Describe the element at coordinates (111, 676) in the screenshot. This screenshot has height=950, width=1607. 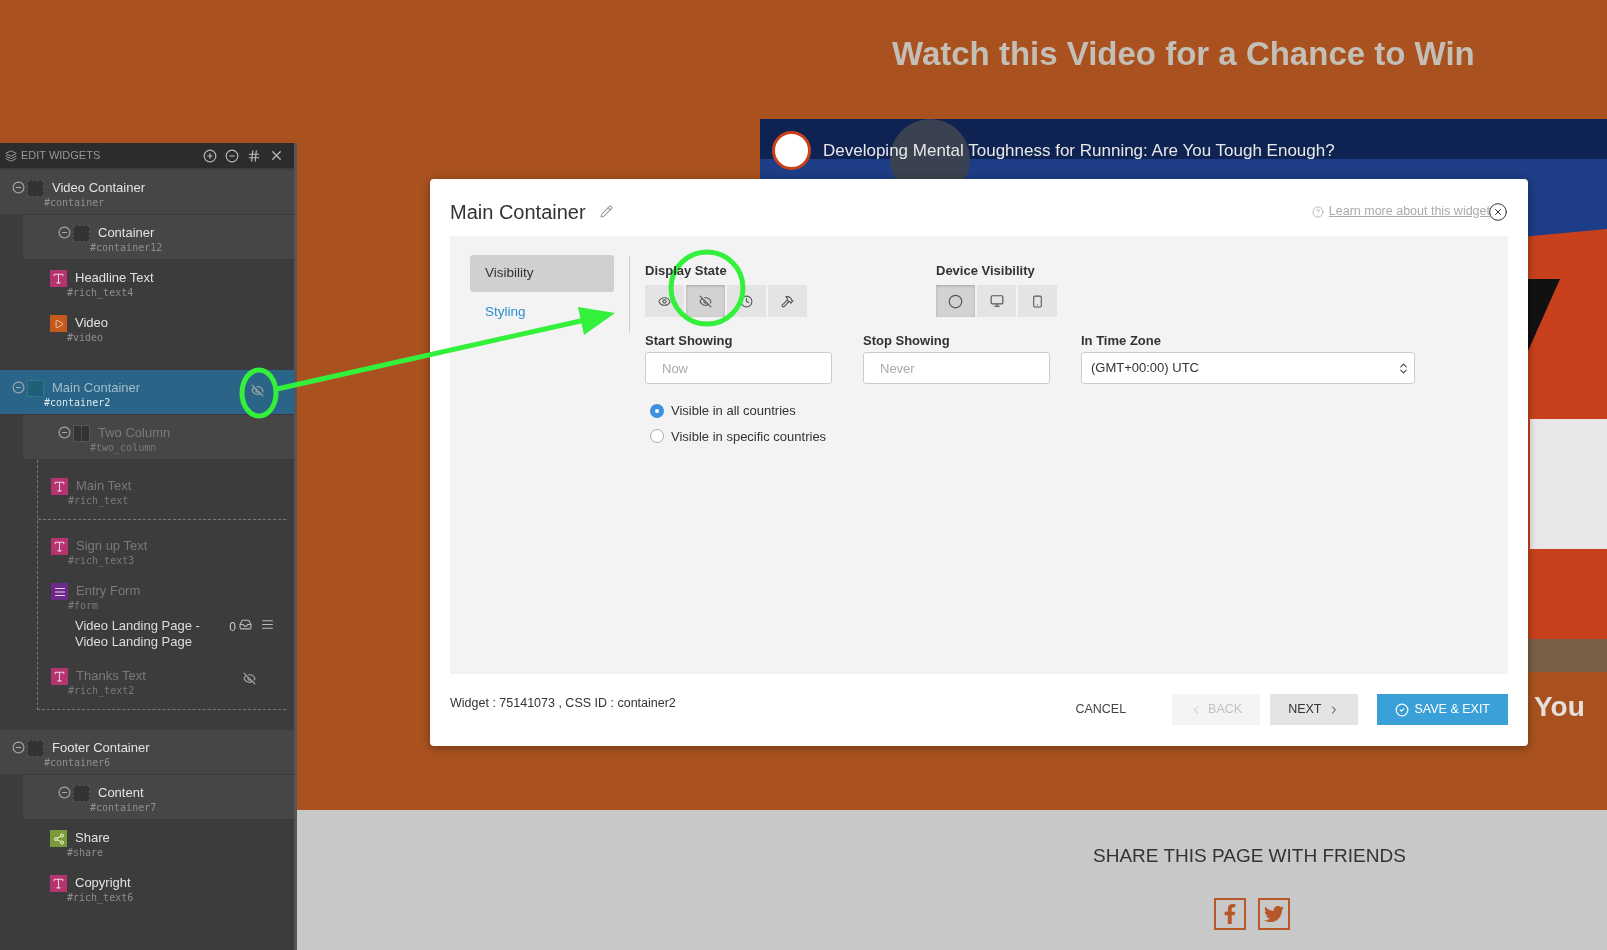
I see `widget-name: Thanks Text` at that location.